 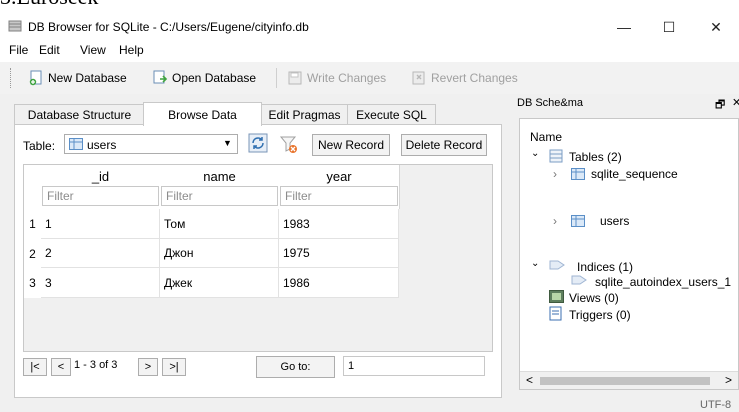 What do you see at coordinates (32, 283) in the screenshot?
I see `row-number: 3` at bounding box center [32, 283].